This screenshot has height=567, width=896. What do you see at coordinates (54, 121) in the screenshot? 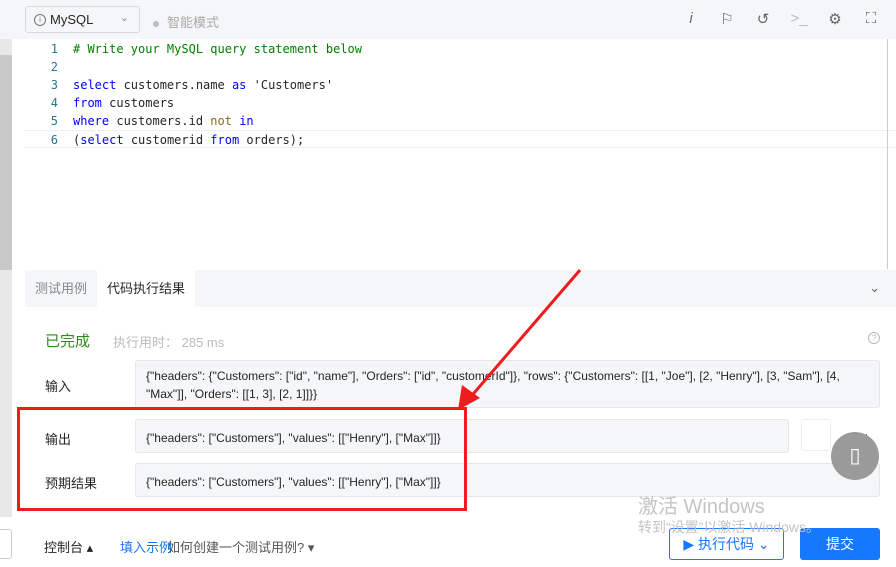
I see `line-number: 5` at bounding box center [54, 121].